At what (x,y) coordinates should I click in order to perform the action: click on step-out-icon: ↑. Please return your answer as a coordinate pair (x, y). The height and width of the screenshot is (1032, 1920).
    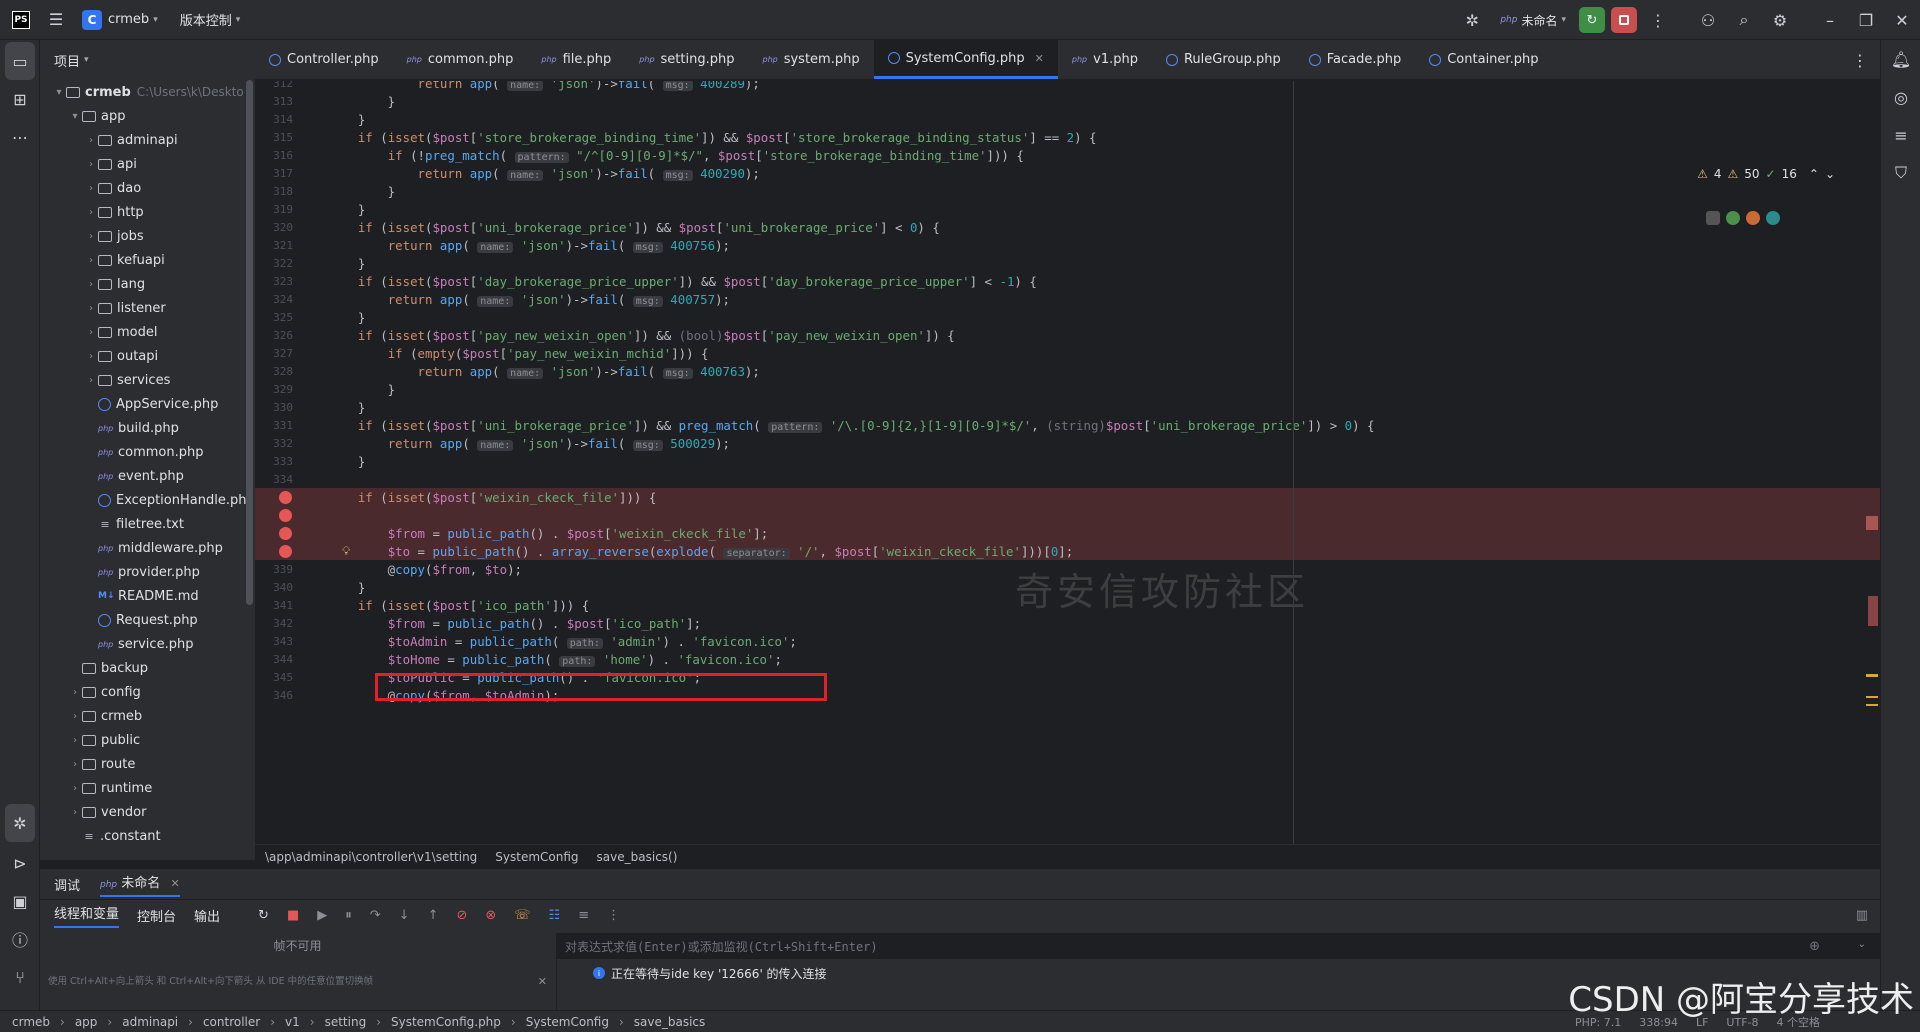
    Looking at the image, I should click on (433, 915).